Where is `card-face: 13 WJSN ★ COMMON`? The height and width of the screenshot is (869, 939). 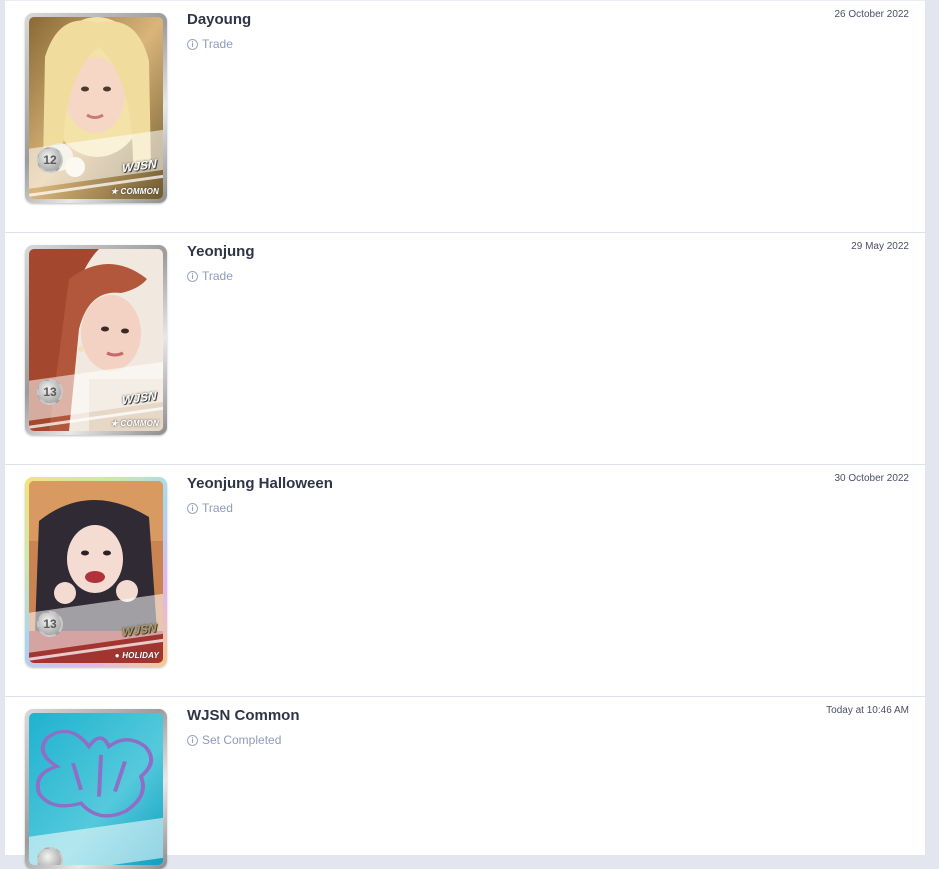
card-face: 13 WJSN ★ COMMON is located at coordinates (96, 340).